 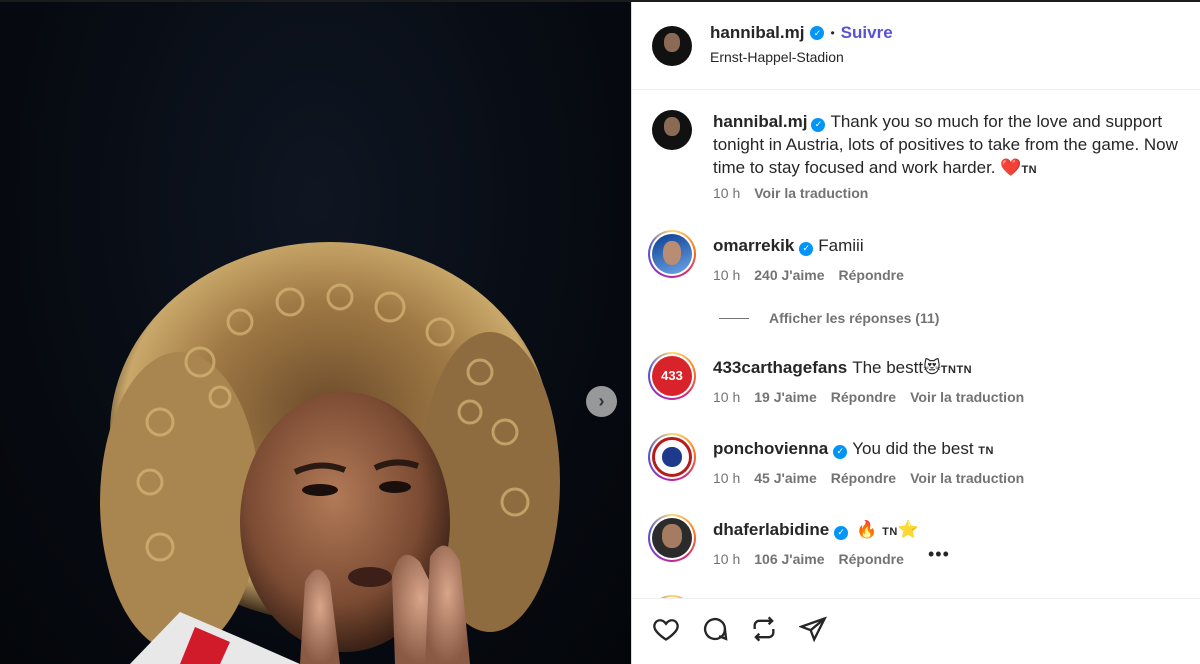 I want to click on replies-line, so click(x=734, y=318).